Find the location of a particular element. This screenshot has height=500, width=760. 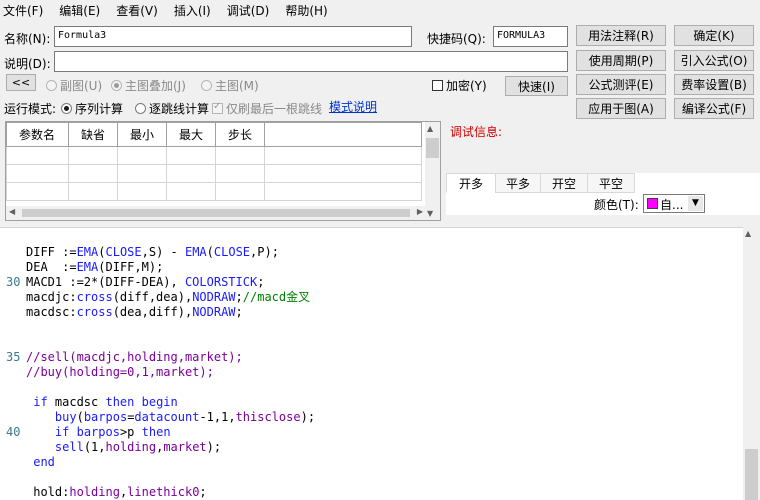

chevron-down-icon: ▼ is located at coordinates (695, 203).